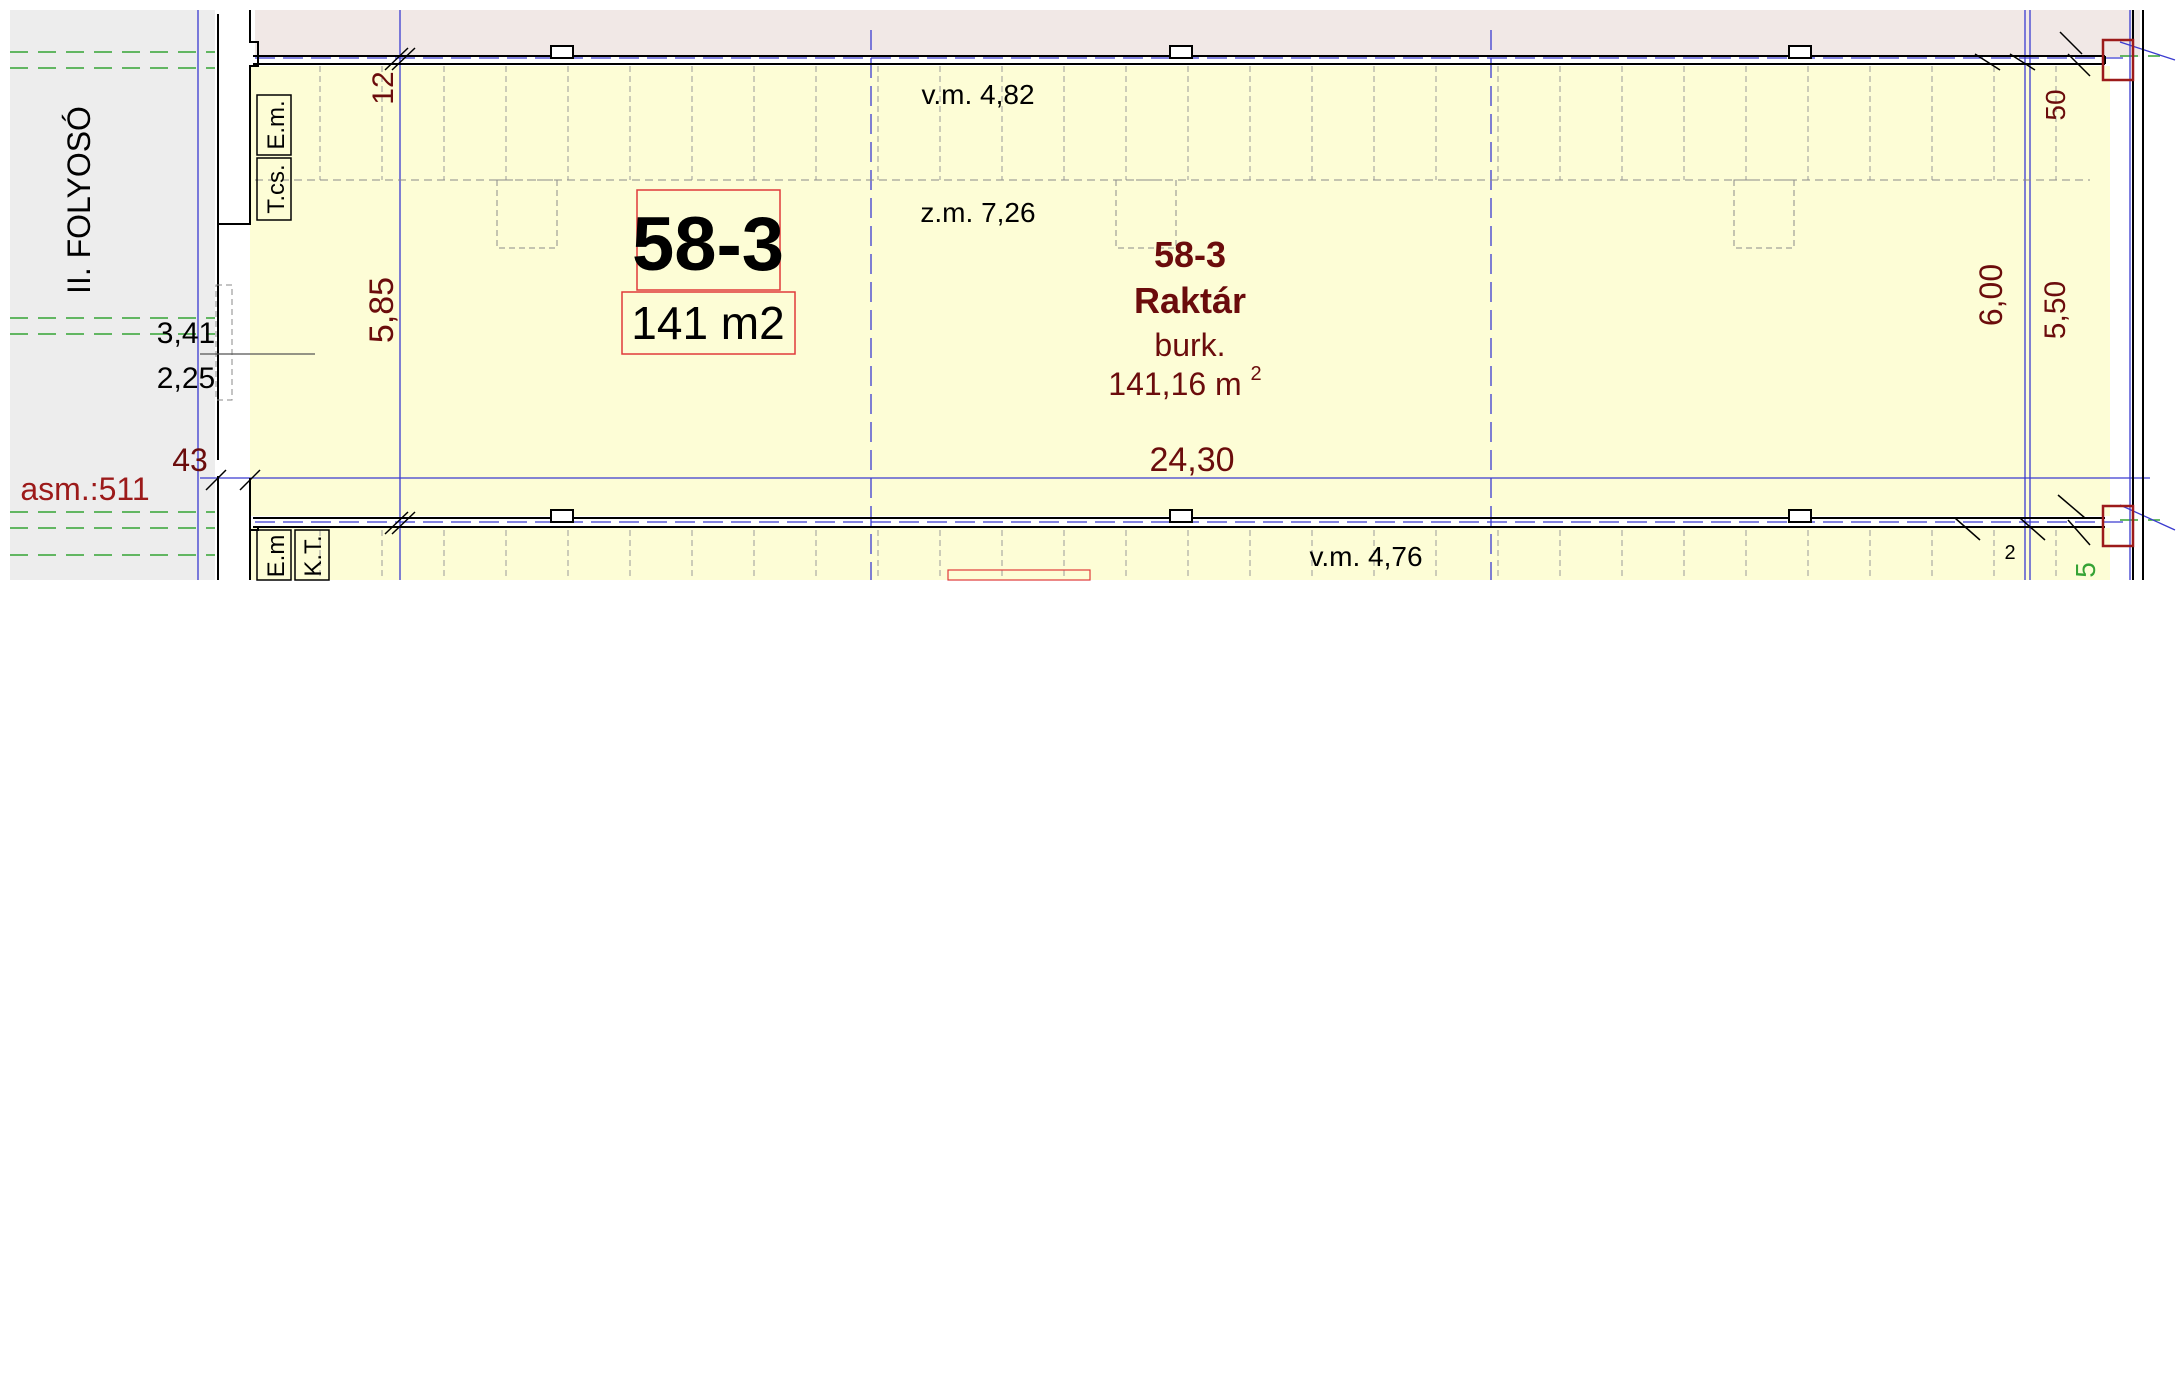  Describe the element at coordinates (2085, 570) in the screenshot. I see `dim-small-5: 5` at that location.